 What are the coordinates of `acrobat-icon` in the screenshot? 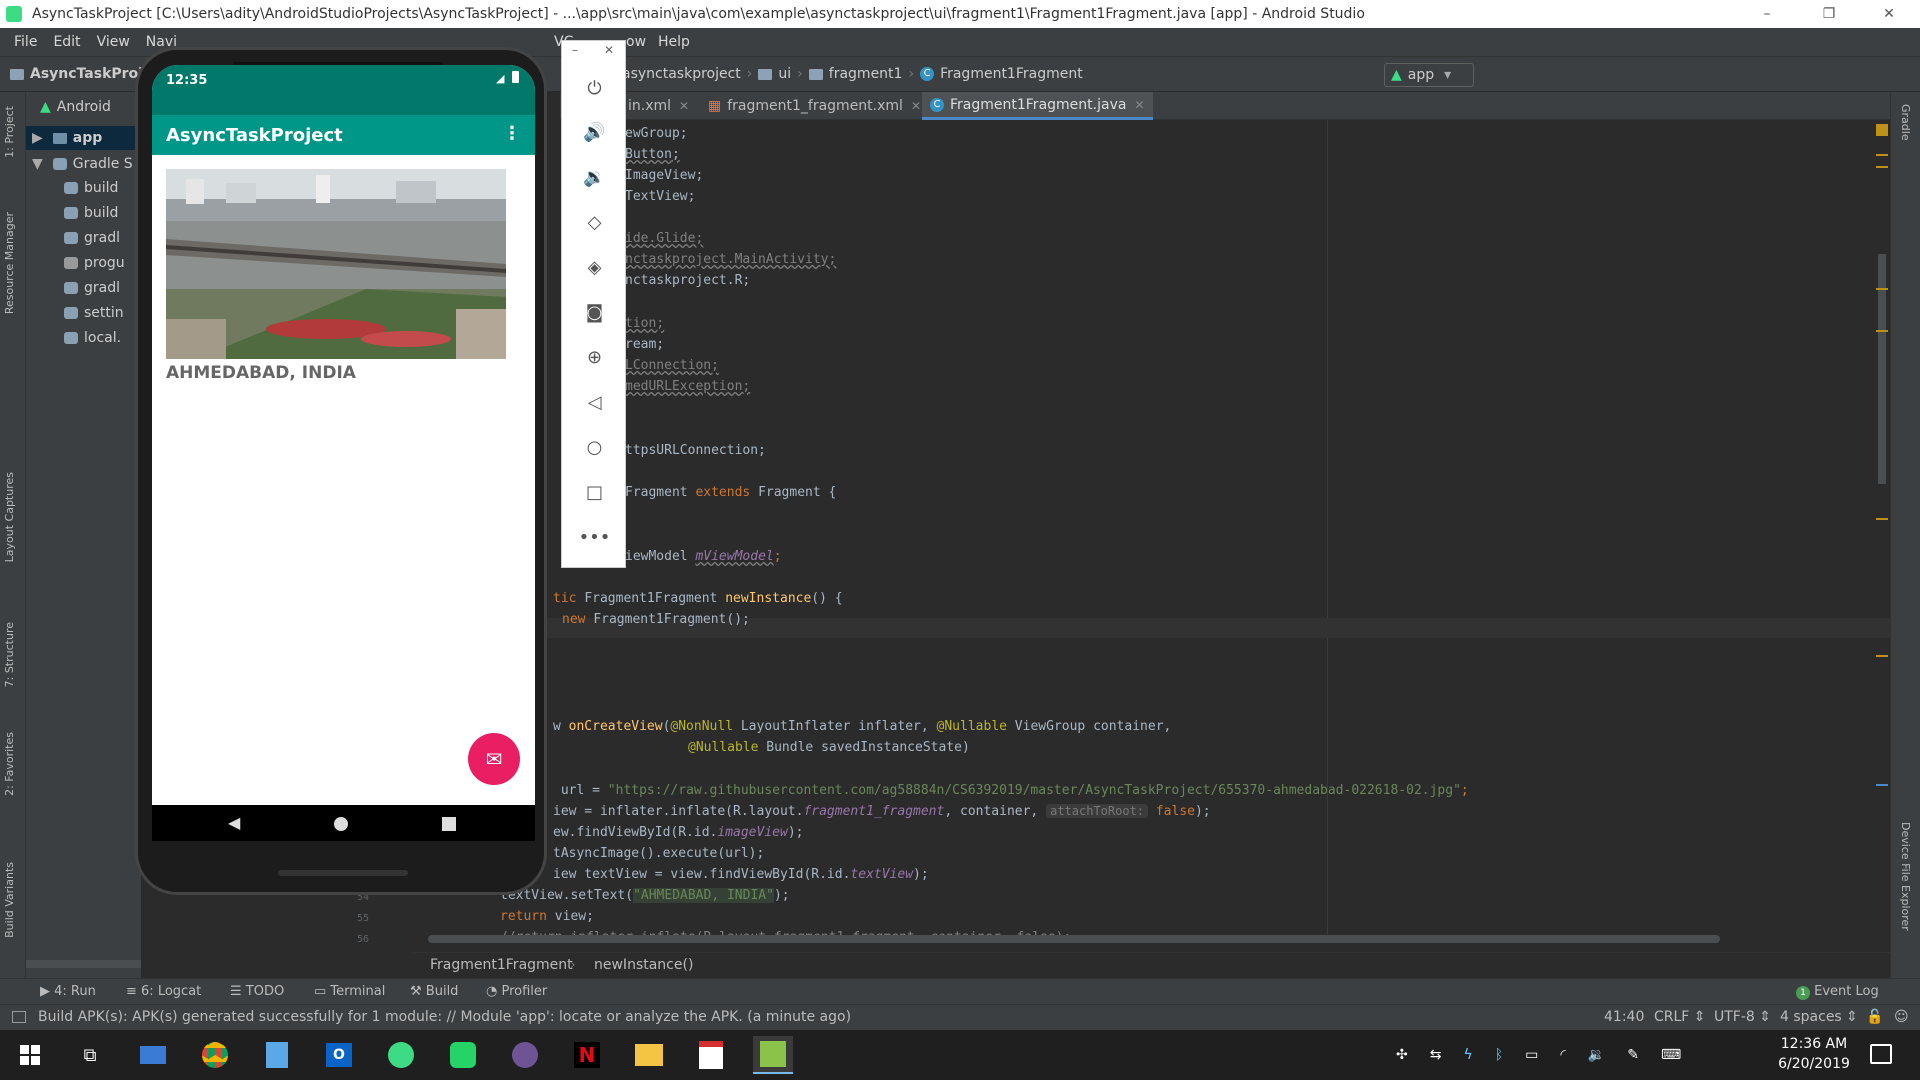 It's located at (711, 1055).